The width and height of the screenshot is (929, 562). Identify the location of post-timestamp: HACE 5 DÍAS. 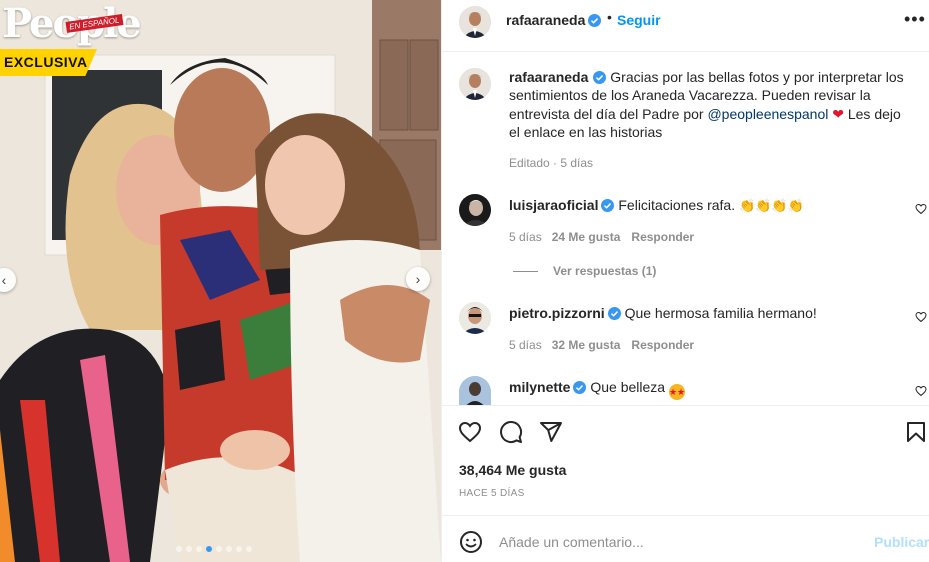
(492, 493).